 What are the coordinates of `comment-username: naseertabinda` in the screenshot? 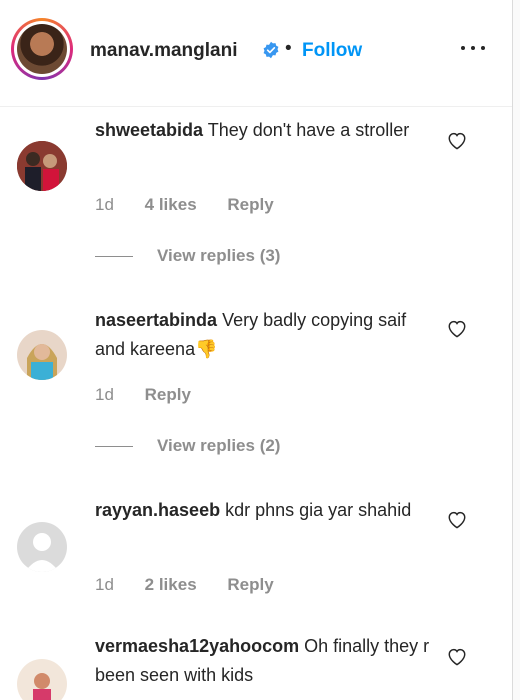 It's located at (156, 320).